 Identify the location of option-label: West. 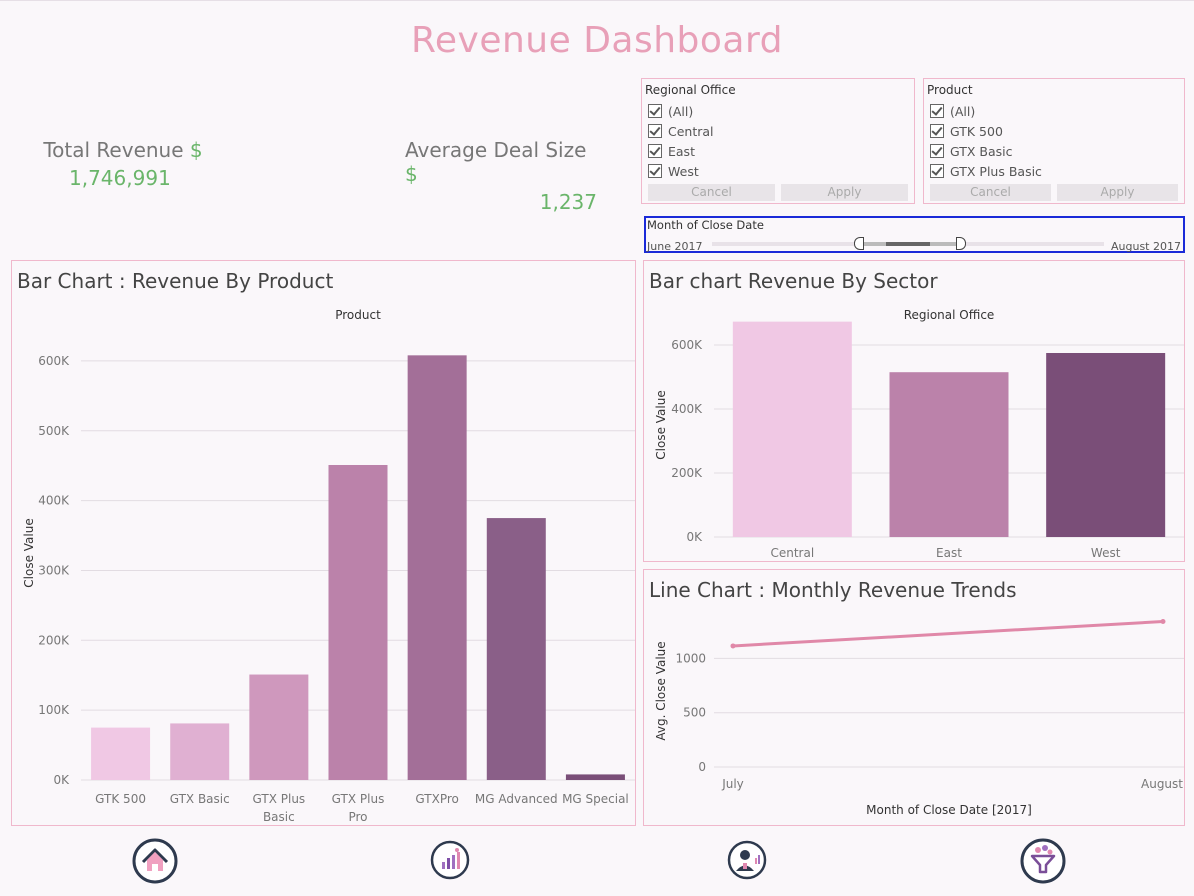
(683, 171).